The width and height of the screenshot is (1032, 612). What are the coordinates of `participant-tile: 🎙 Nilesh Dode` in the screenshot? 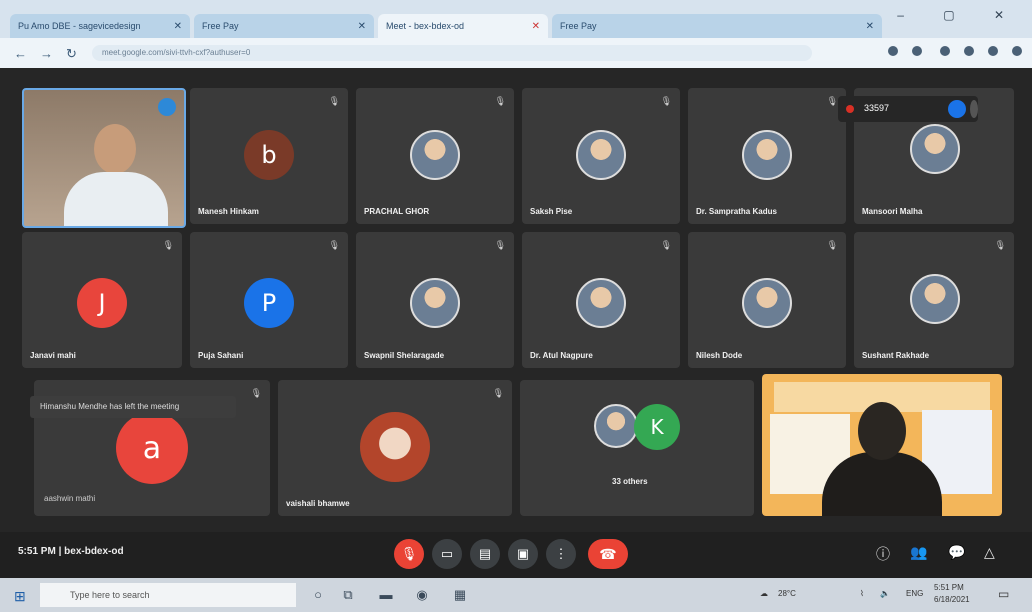 It's located at (767, 300).